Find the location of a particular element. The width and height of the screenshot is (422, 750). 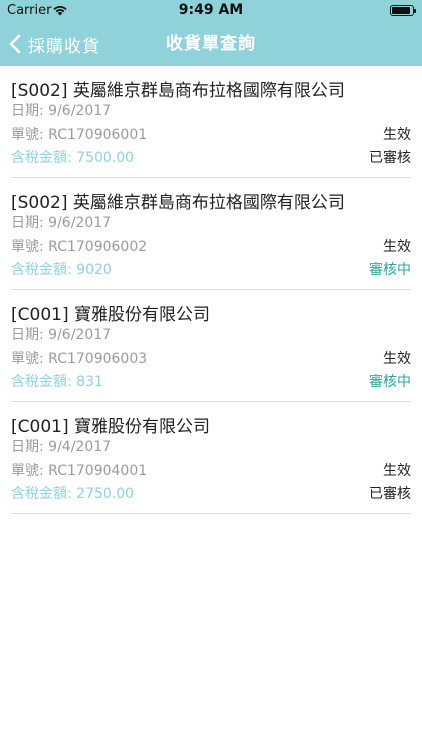

amount-value: 7500.00 is located at coordinates (105, 158).